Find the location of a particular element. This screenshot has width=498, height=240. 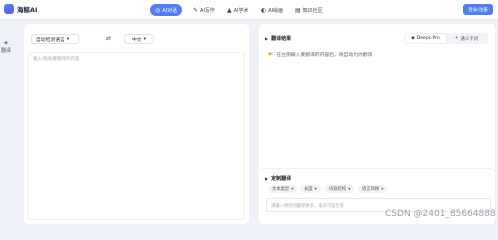

nav-label: 知识社区 is located at coordinates (312, 10).